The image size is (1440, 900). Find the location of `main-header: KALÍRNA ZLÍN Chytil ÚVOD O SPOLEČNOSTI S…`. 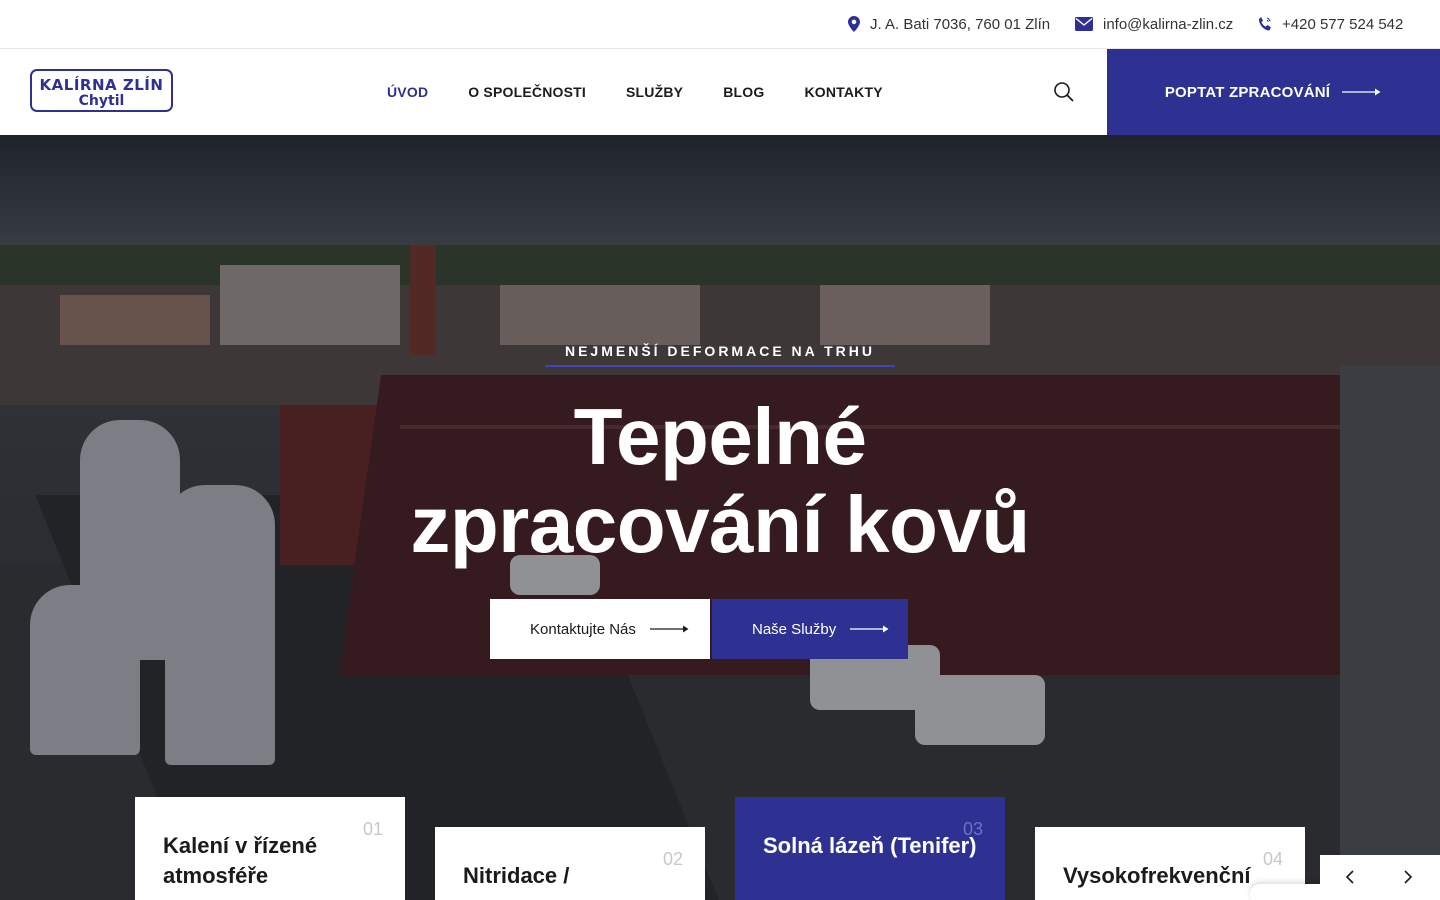

main-header: KALÍRNA ZLÍN Chytil ÚVOD O SPOLEČNOSTI S… is located at coordinates (720, 92).